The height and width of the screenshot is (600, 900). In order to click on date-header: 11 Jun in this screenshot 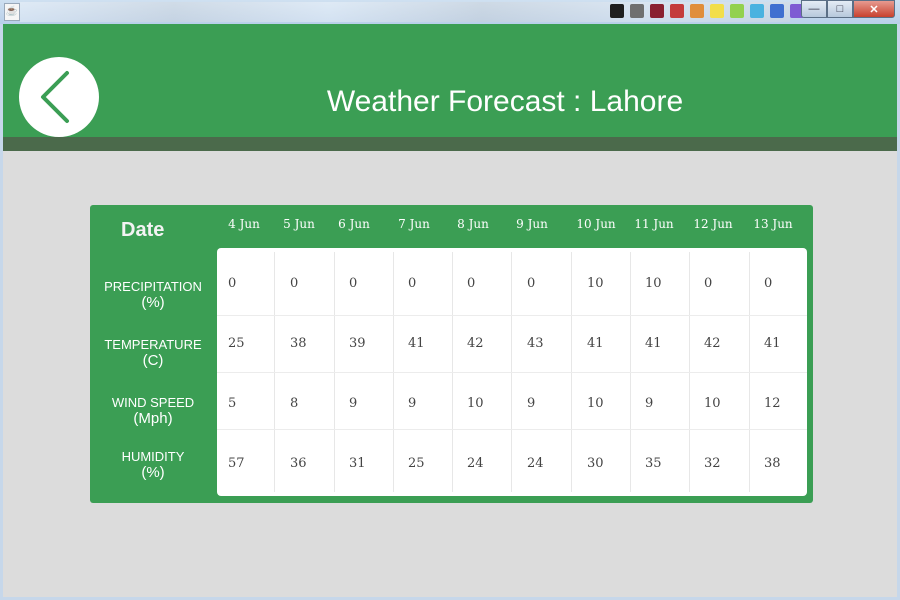, I will do `click(654, 224)`.